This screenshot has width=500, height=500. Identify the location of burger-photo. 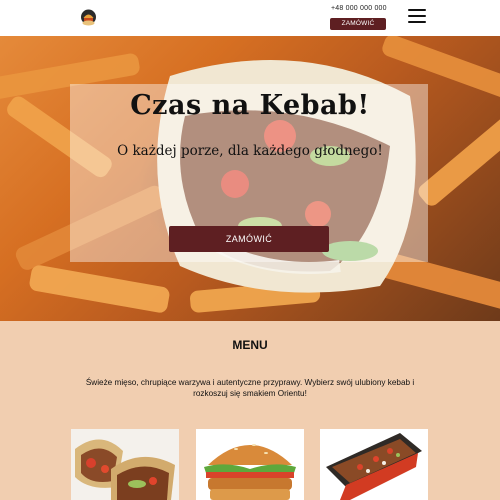
(250, 464).